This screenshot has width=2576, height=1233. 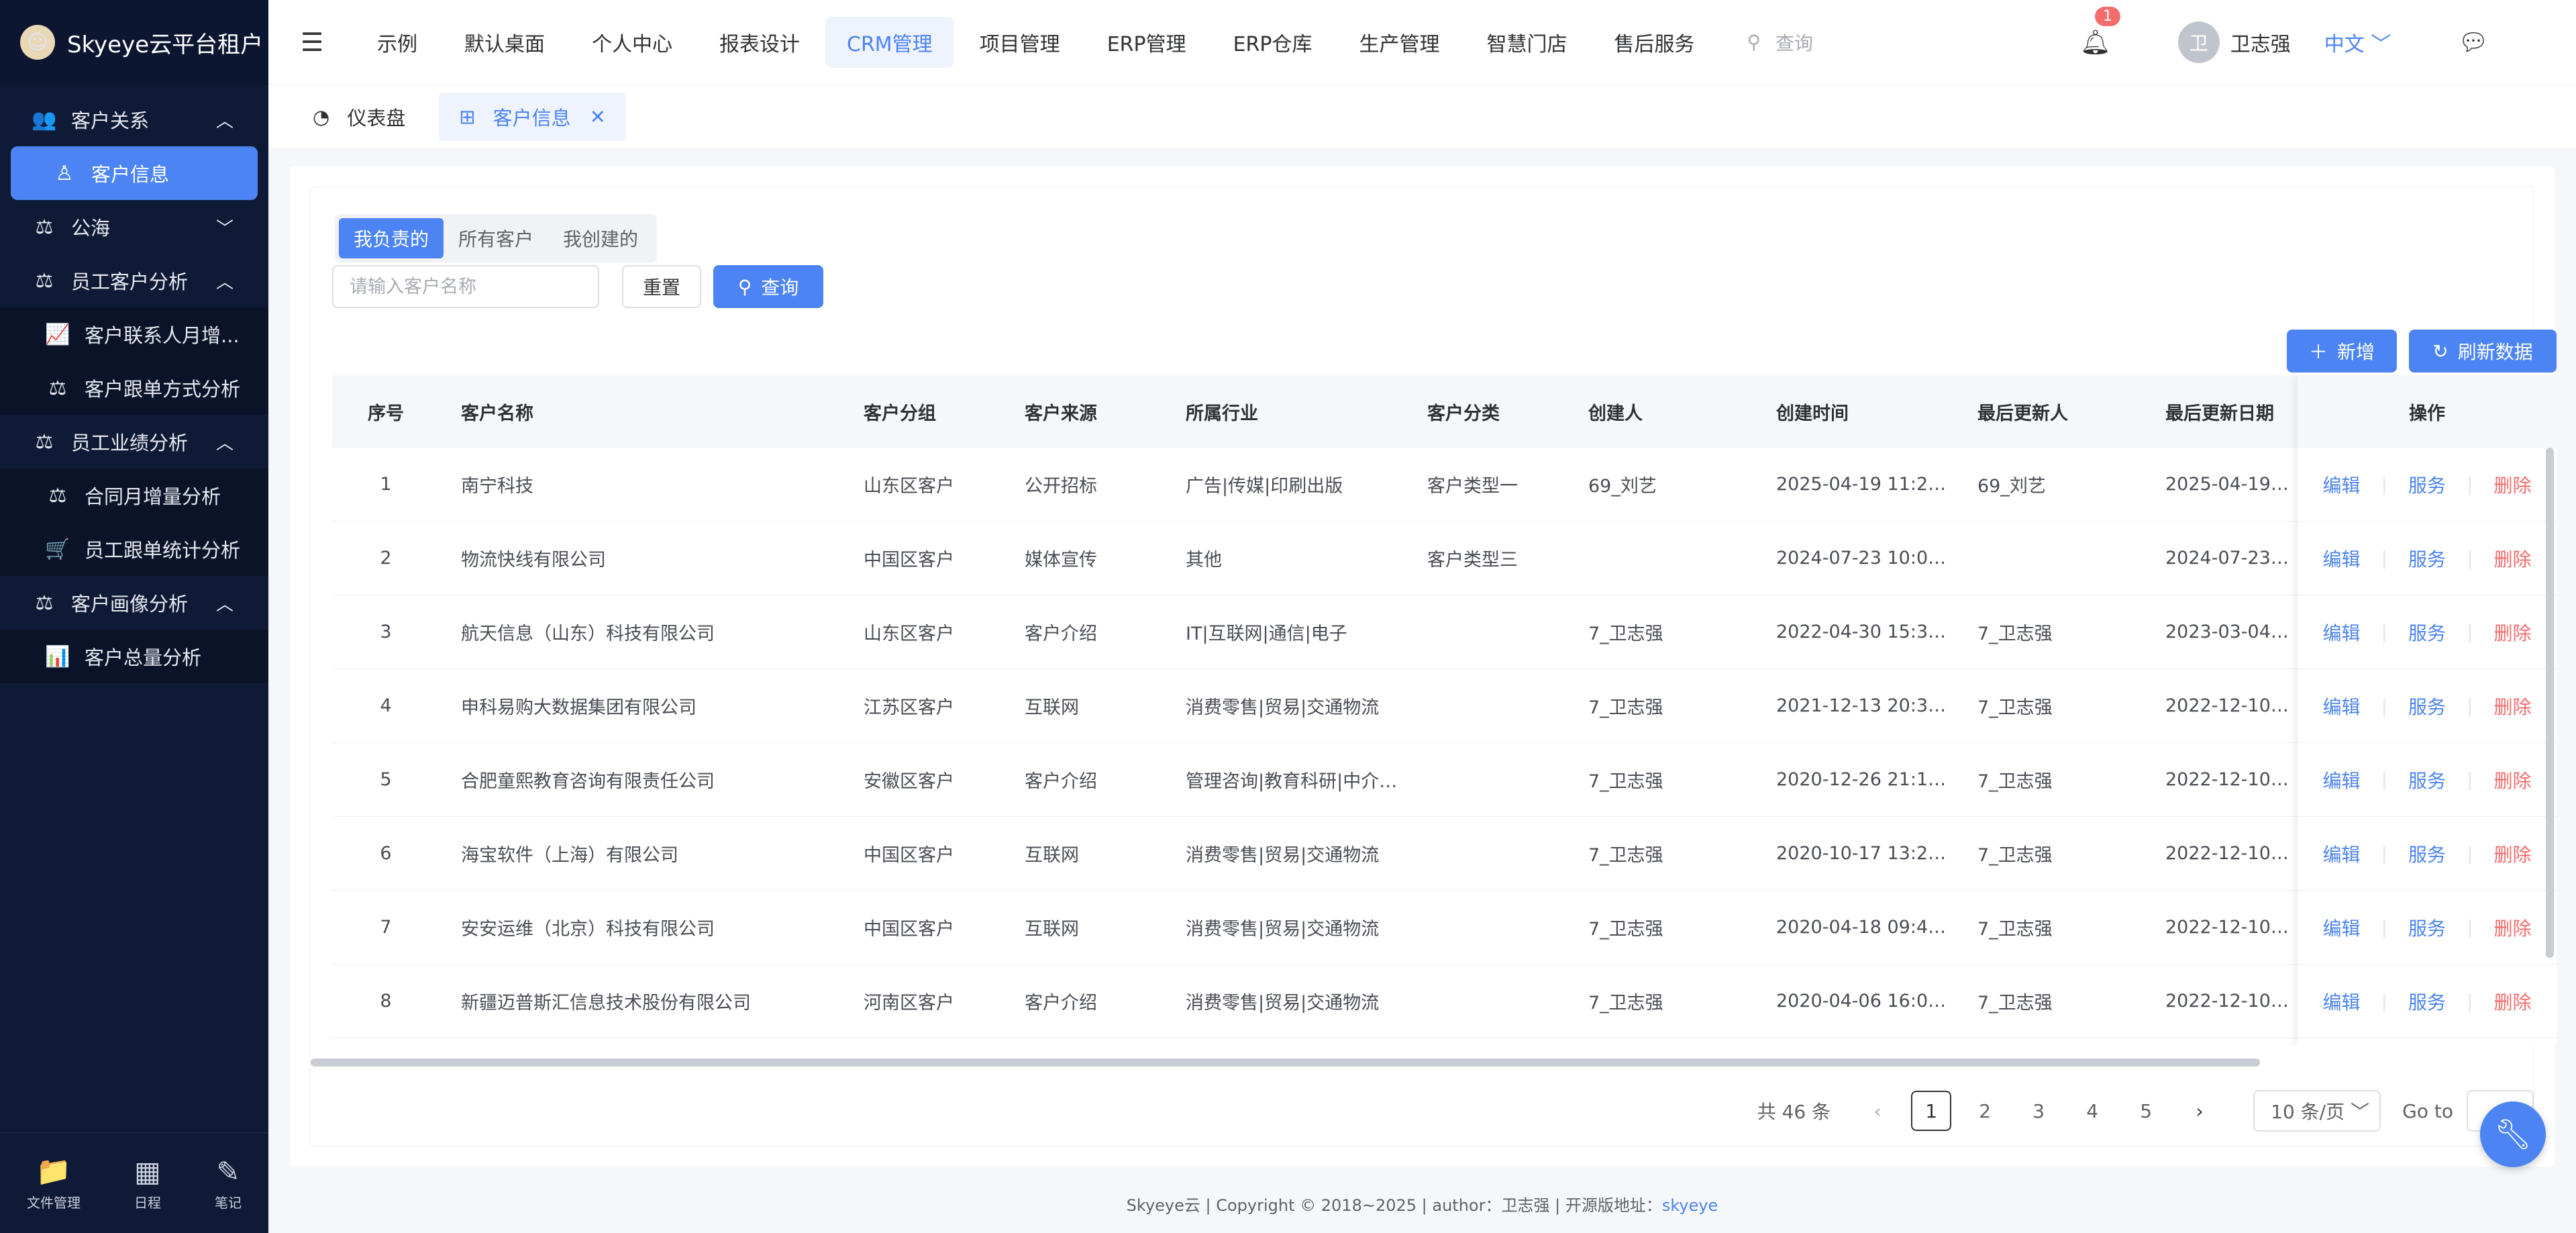 What do you see at coordinates (1147, 42) in the screenshot?
I see `module-tab: ERP管理` at bounding box center [1147, 42].